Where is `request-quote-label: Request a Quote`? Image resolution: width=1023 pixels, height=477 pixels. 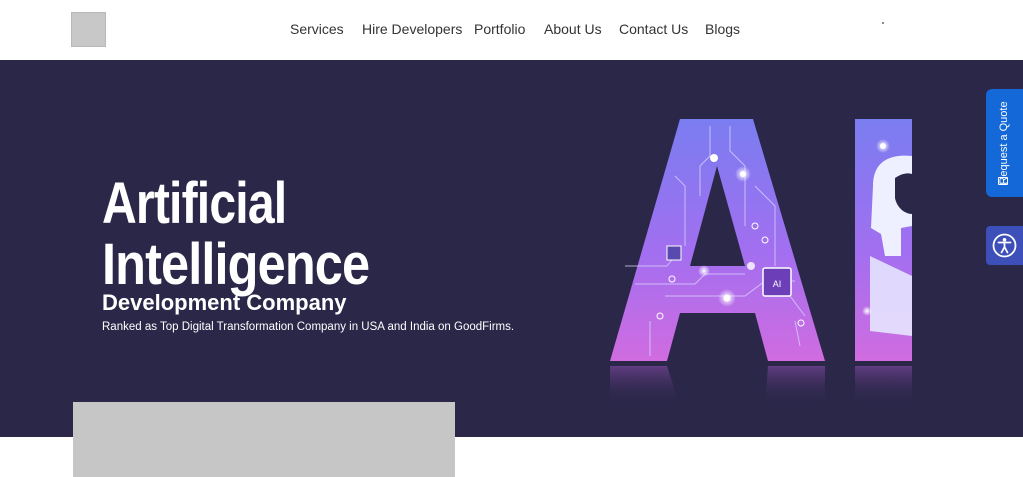
request-quote-label: Request a Quote is located at coordinates (1004, 143).